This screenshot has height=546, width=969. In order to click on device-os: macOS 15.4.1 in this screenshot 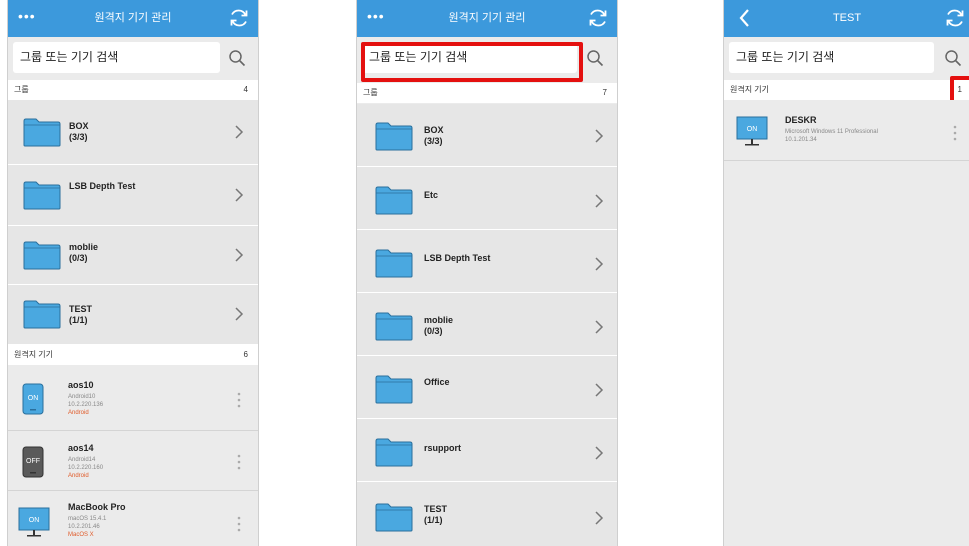, I will do `click(87, 519)`.